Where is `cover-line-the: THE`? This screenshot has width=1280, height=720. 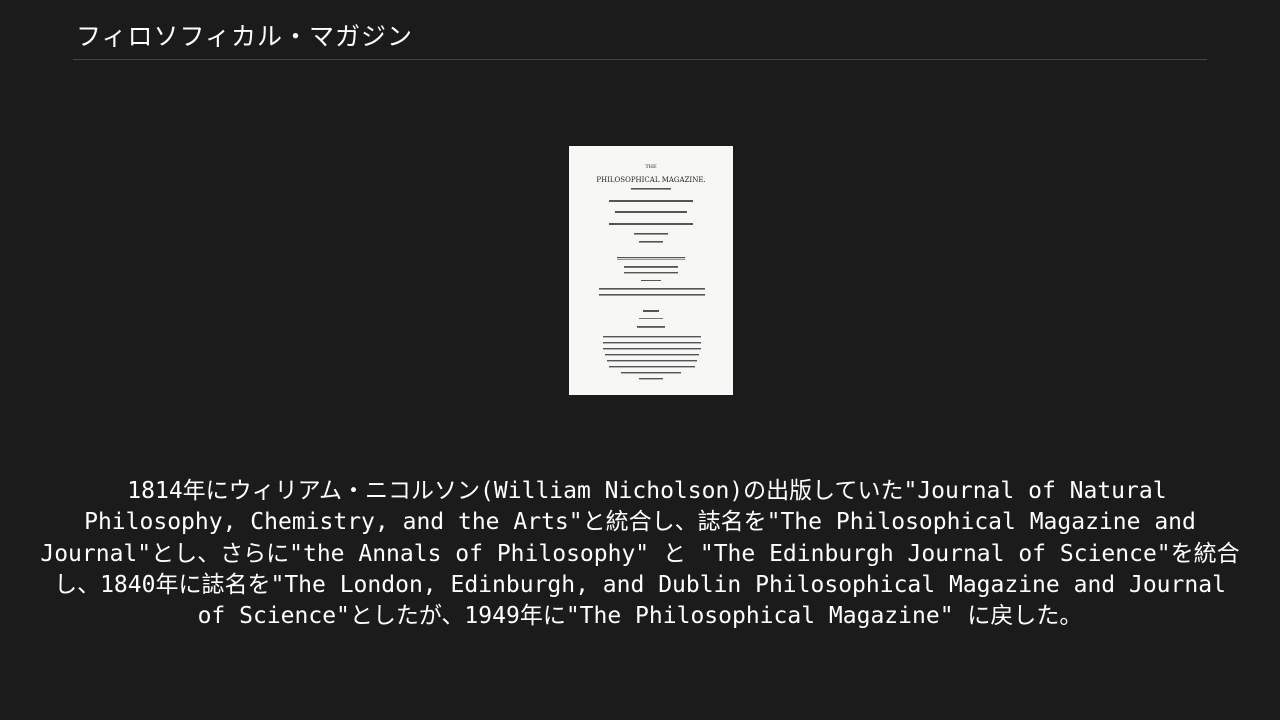
cover-line-the: THE is located at coordinates (651, 167).